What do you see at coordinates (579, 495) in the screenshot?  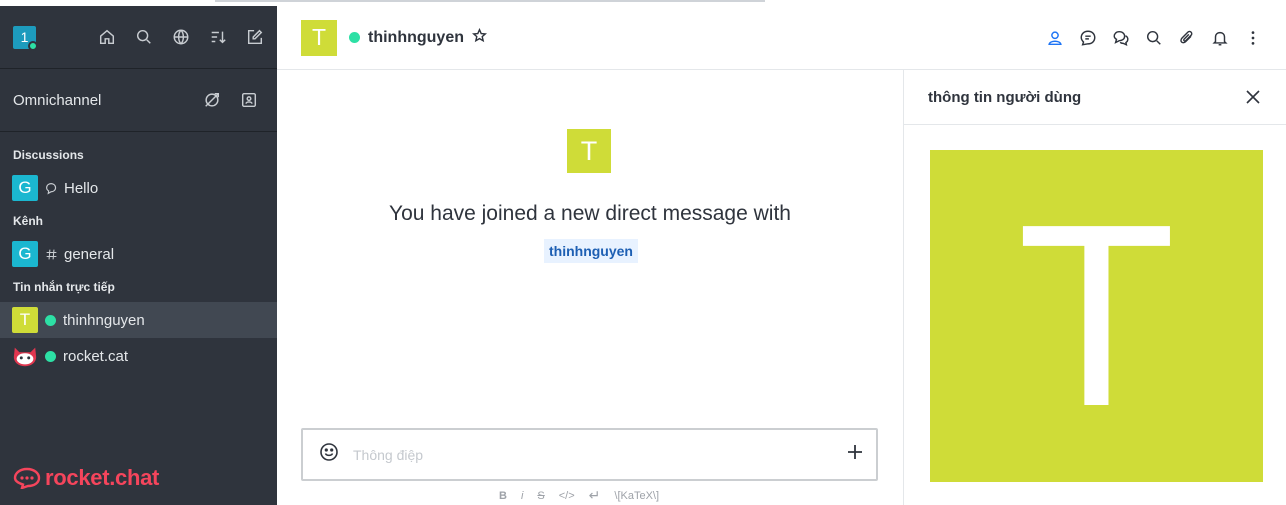 I see `format-toolbar: B i S </> ↵ \[KaTeX\]` at bounding box center [579, 495].